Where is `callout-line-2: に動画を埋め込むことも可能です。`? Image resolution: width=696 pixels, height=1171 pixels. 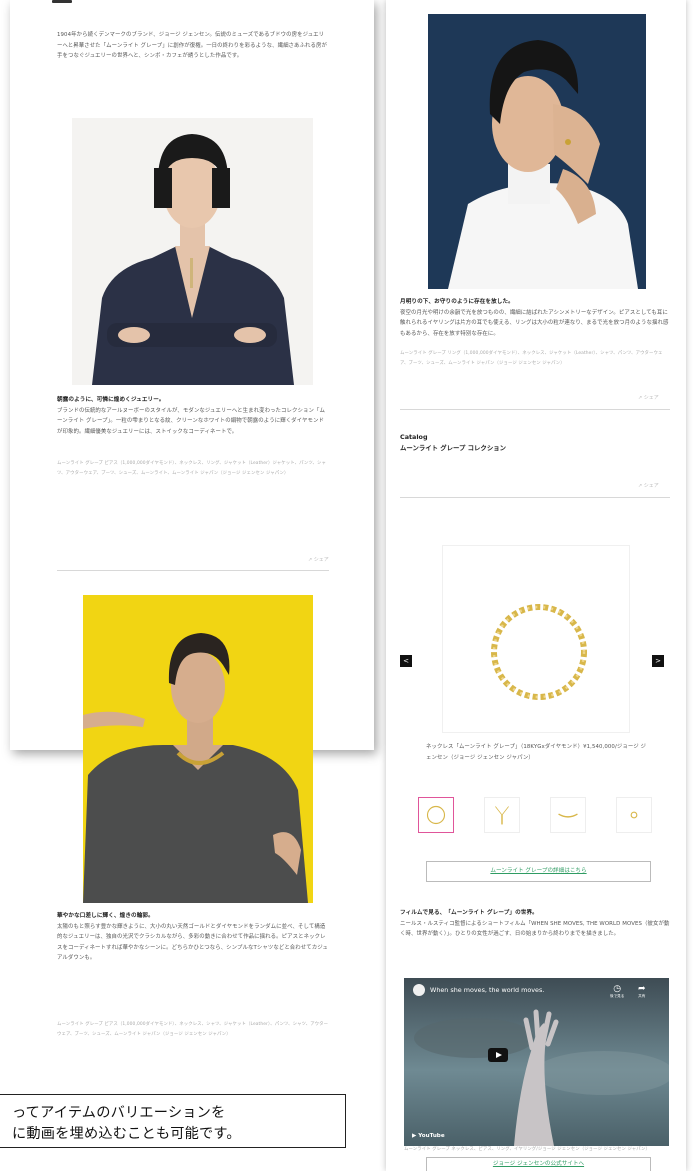
callout-line-2: に動画を埋め込むことも可能です。 is located at coordinates (126, 1134).